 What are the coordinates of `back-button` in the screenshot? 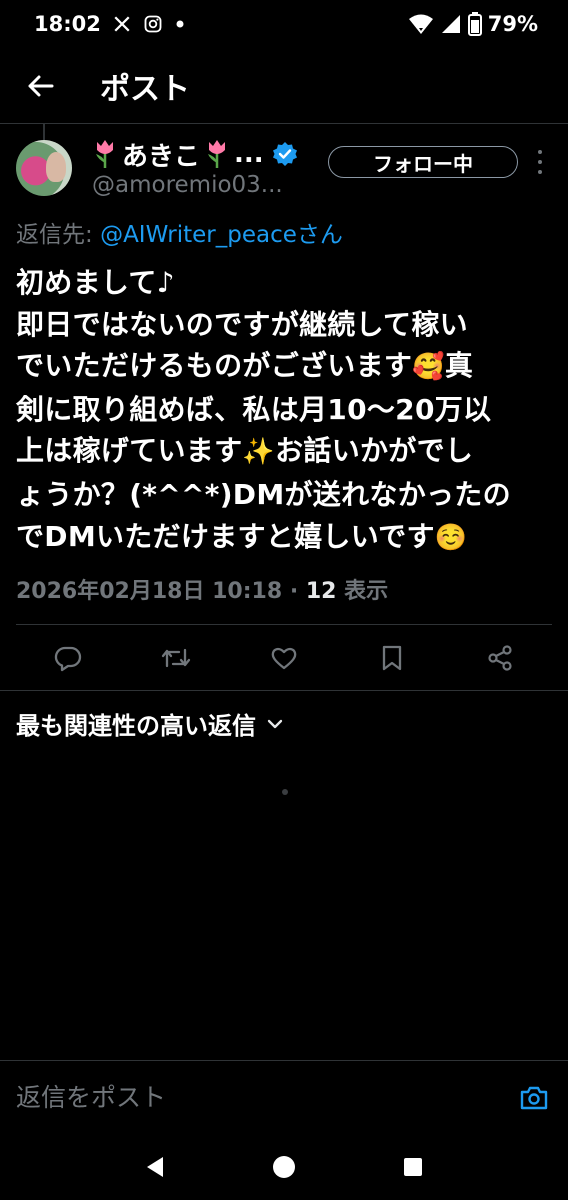 It's located at (40, 86).